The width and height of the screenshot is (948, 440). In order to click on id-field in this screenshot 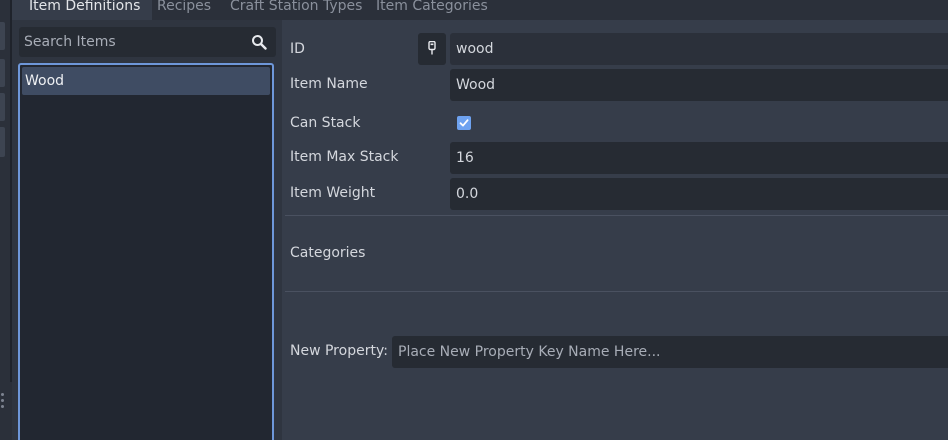, I will do `click(699, 49)`.